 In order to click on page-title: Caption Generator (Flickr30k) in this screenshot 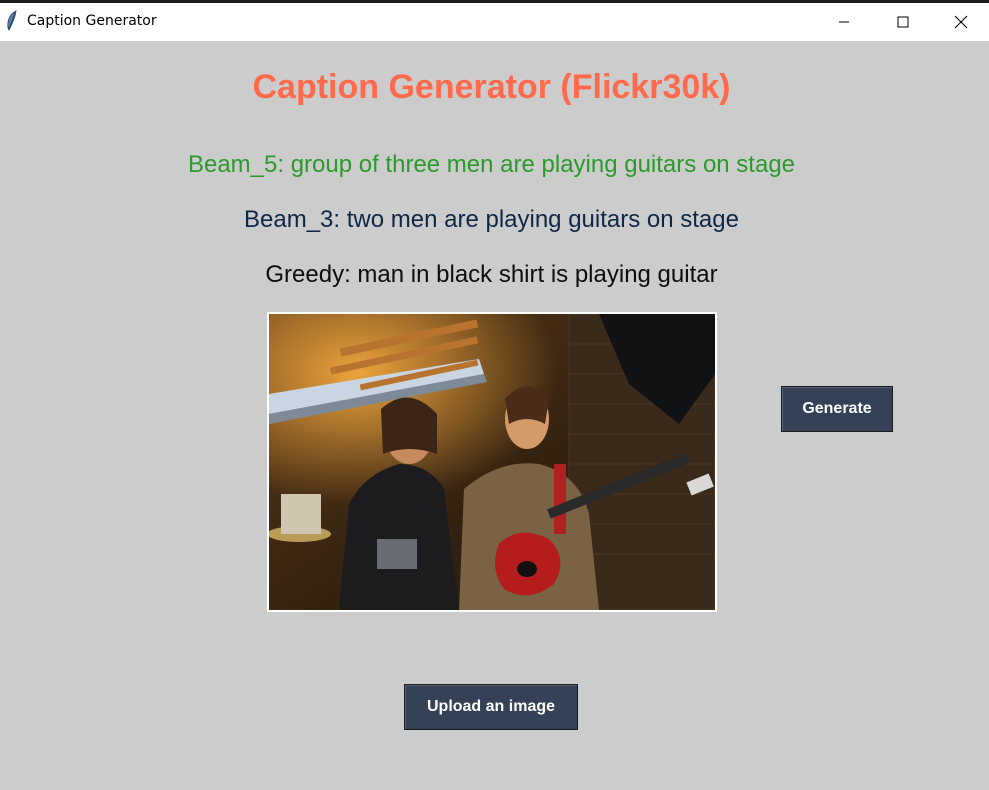, I will do `click(491, 87)`.